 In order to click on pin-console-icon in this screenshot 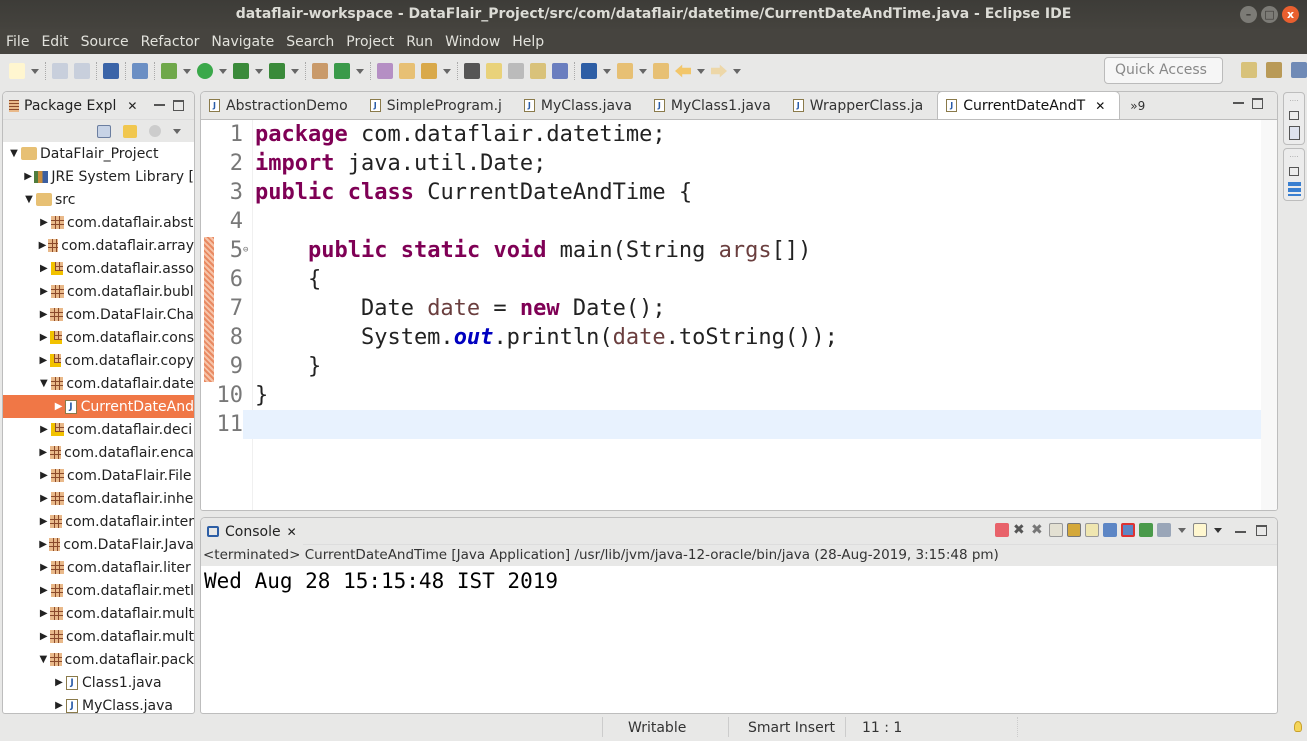, I will do `click(1146, 530)`.